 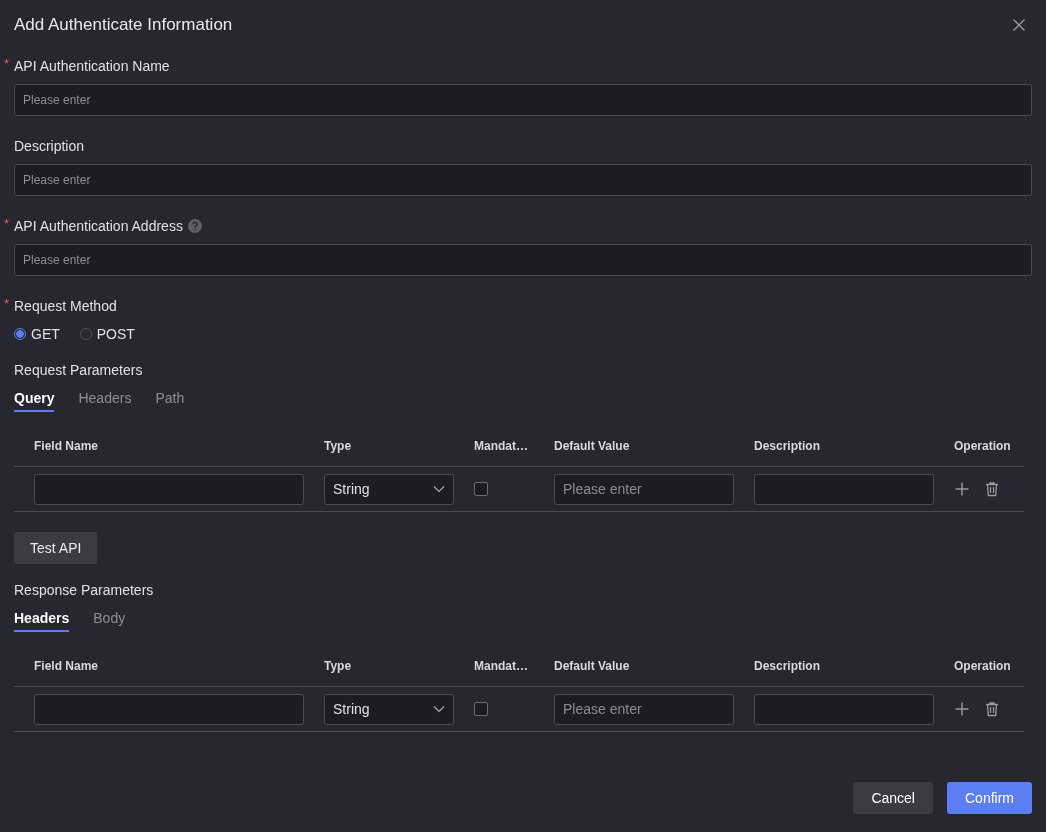 What do you see at coordinates (989, 798) in the screenshot?
I see `confirm-button: Confirm` at bounding box center [989, 798].